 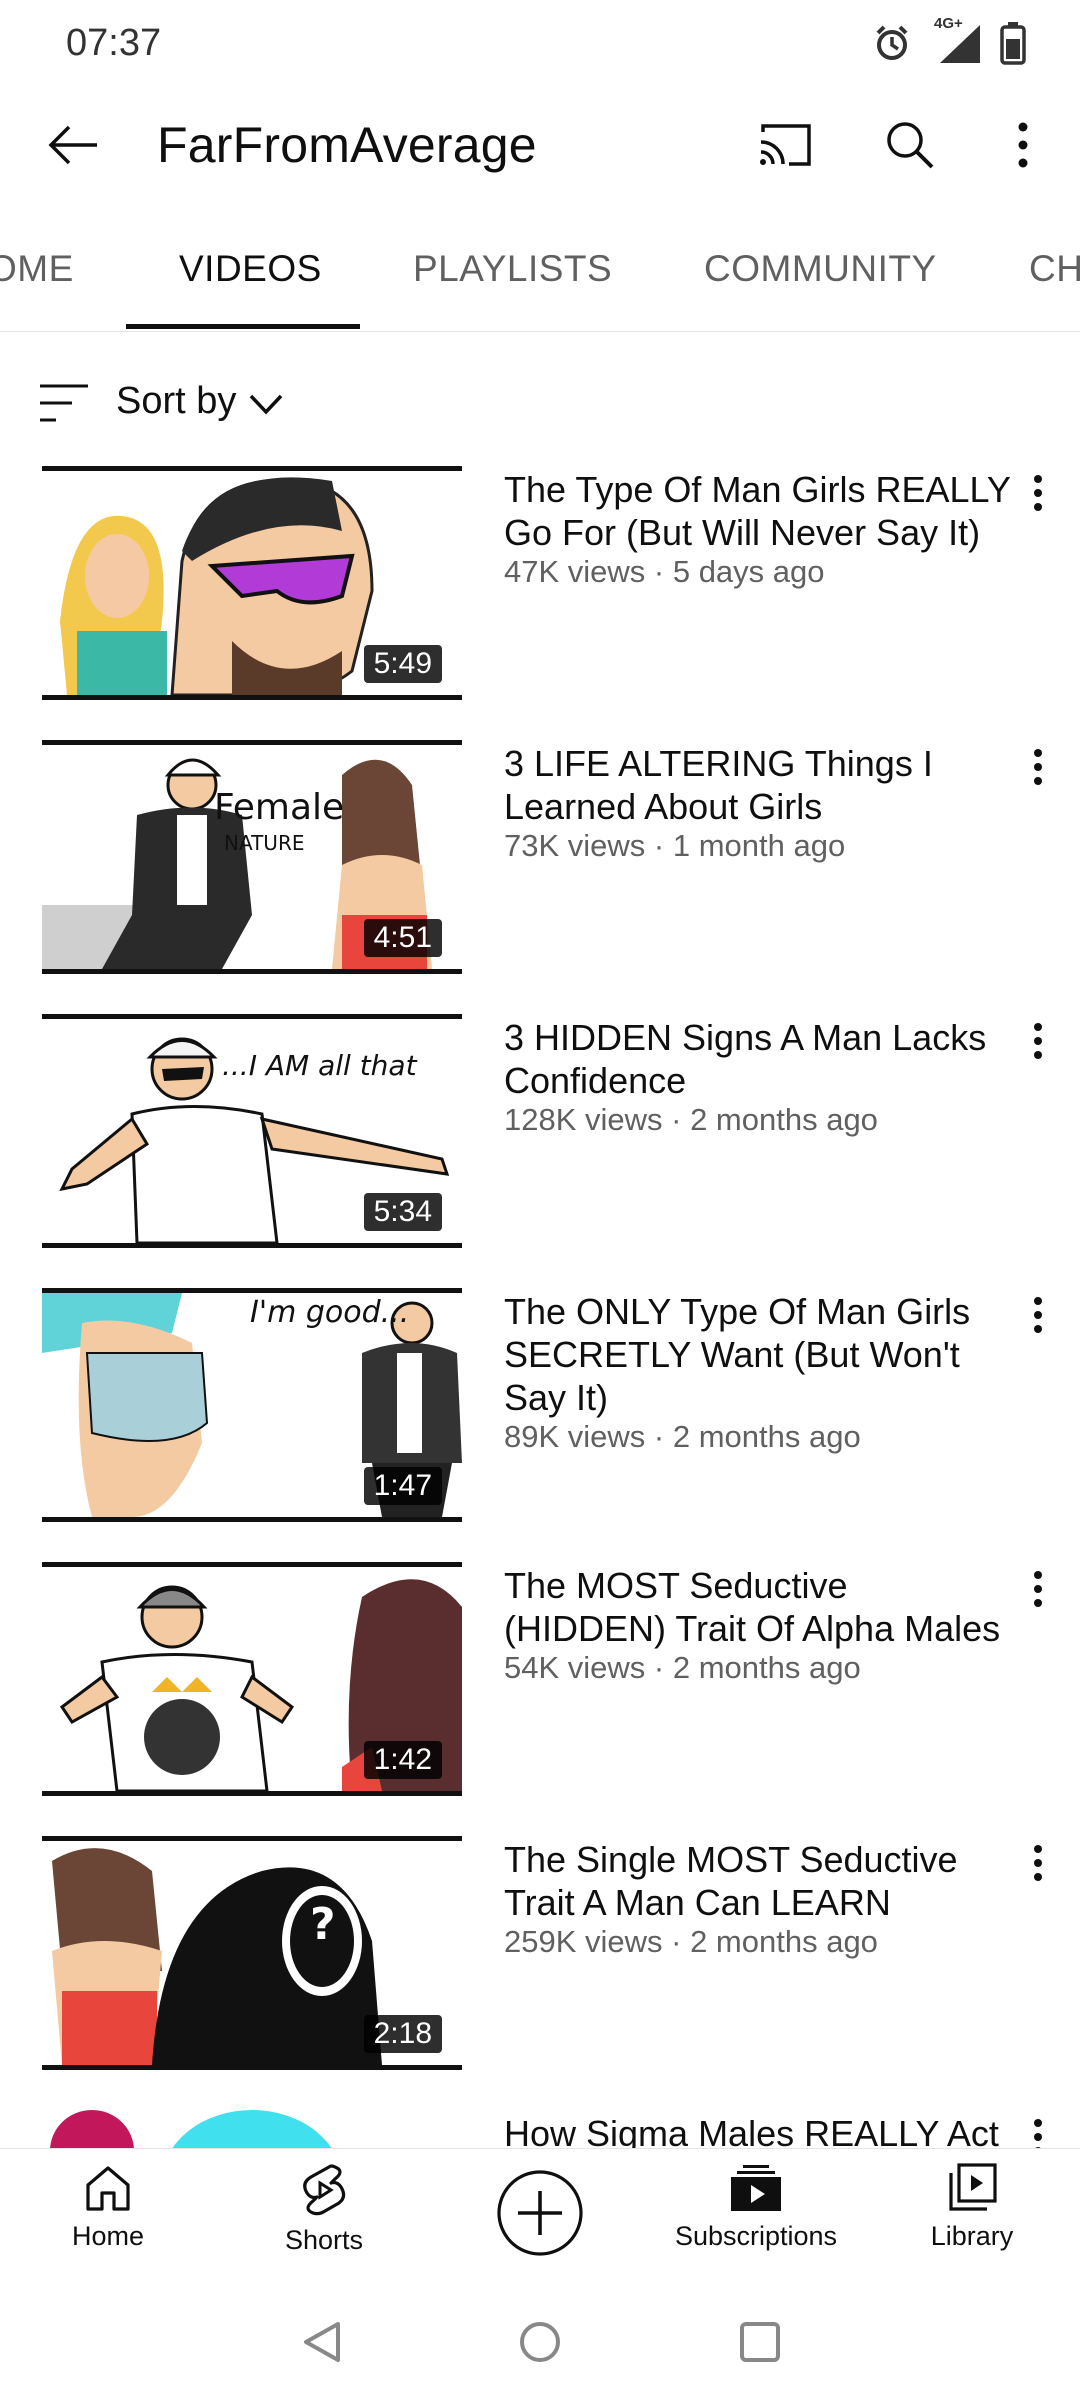 I want to click on back-arrow-icon, so click(x=72, y=145).